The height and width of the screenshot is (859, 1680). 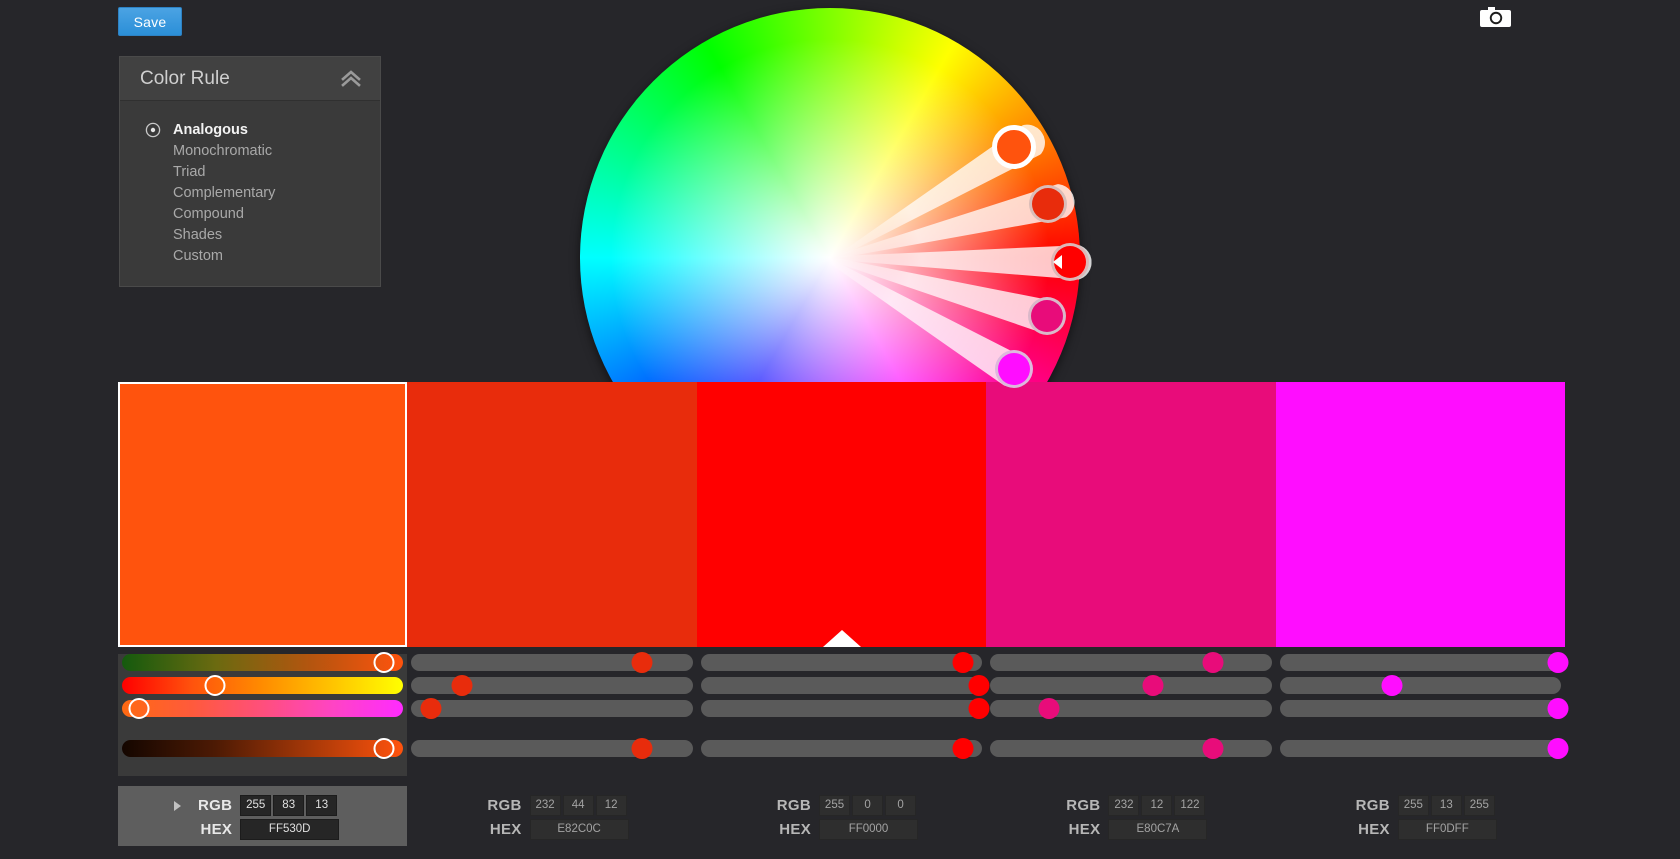 What do you see at coordinates (351, 78) in the screenshot?
I see `chevron-double-up-icon` at bounding box center [351, 78].